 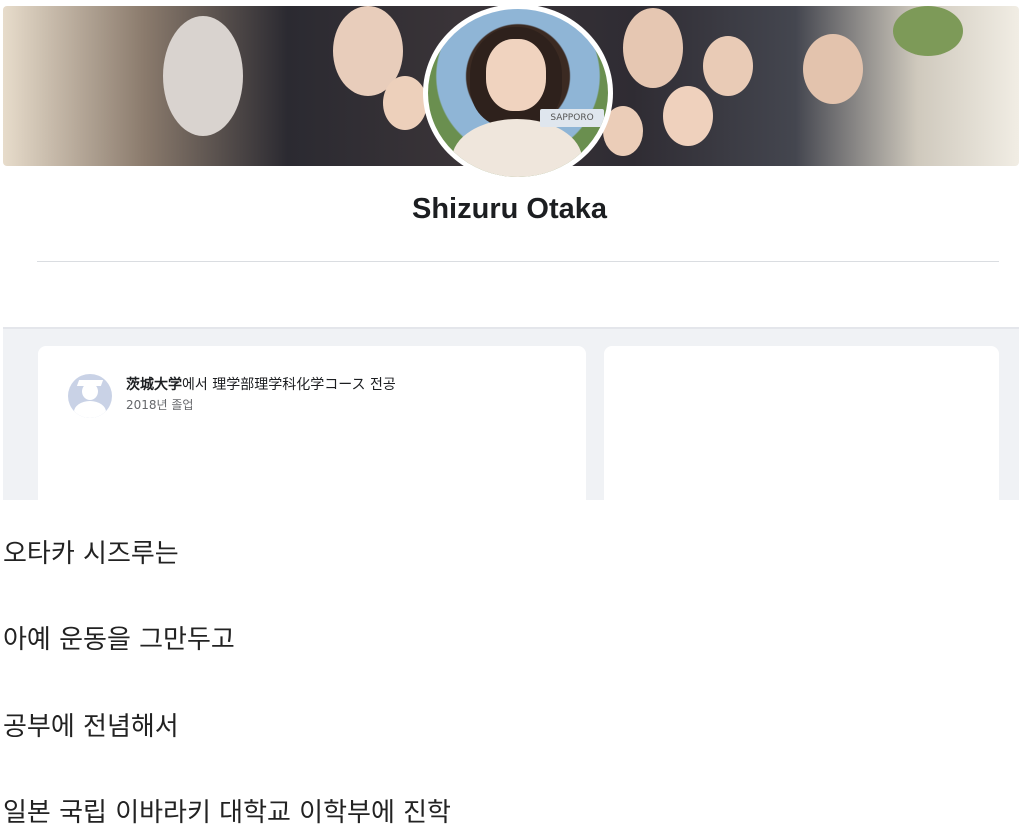 What do you see at coordinates (90, 396) in the screenshot?
I see `school-placeholder-icon` at bounding box center [90, 396].